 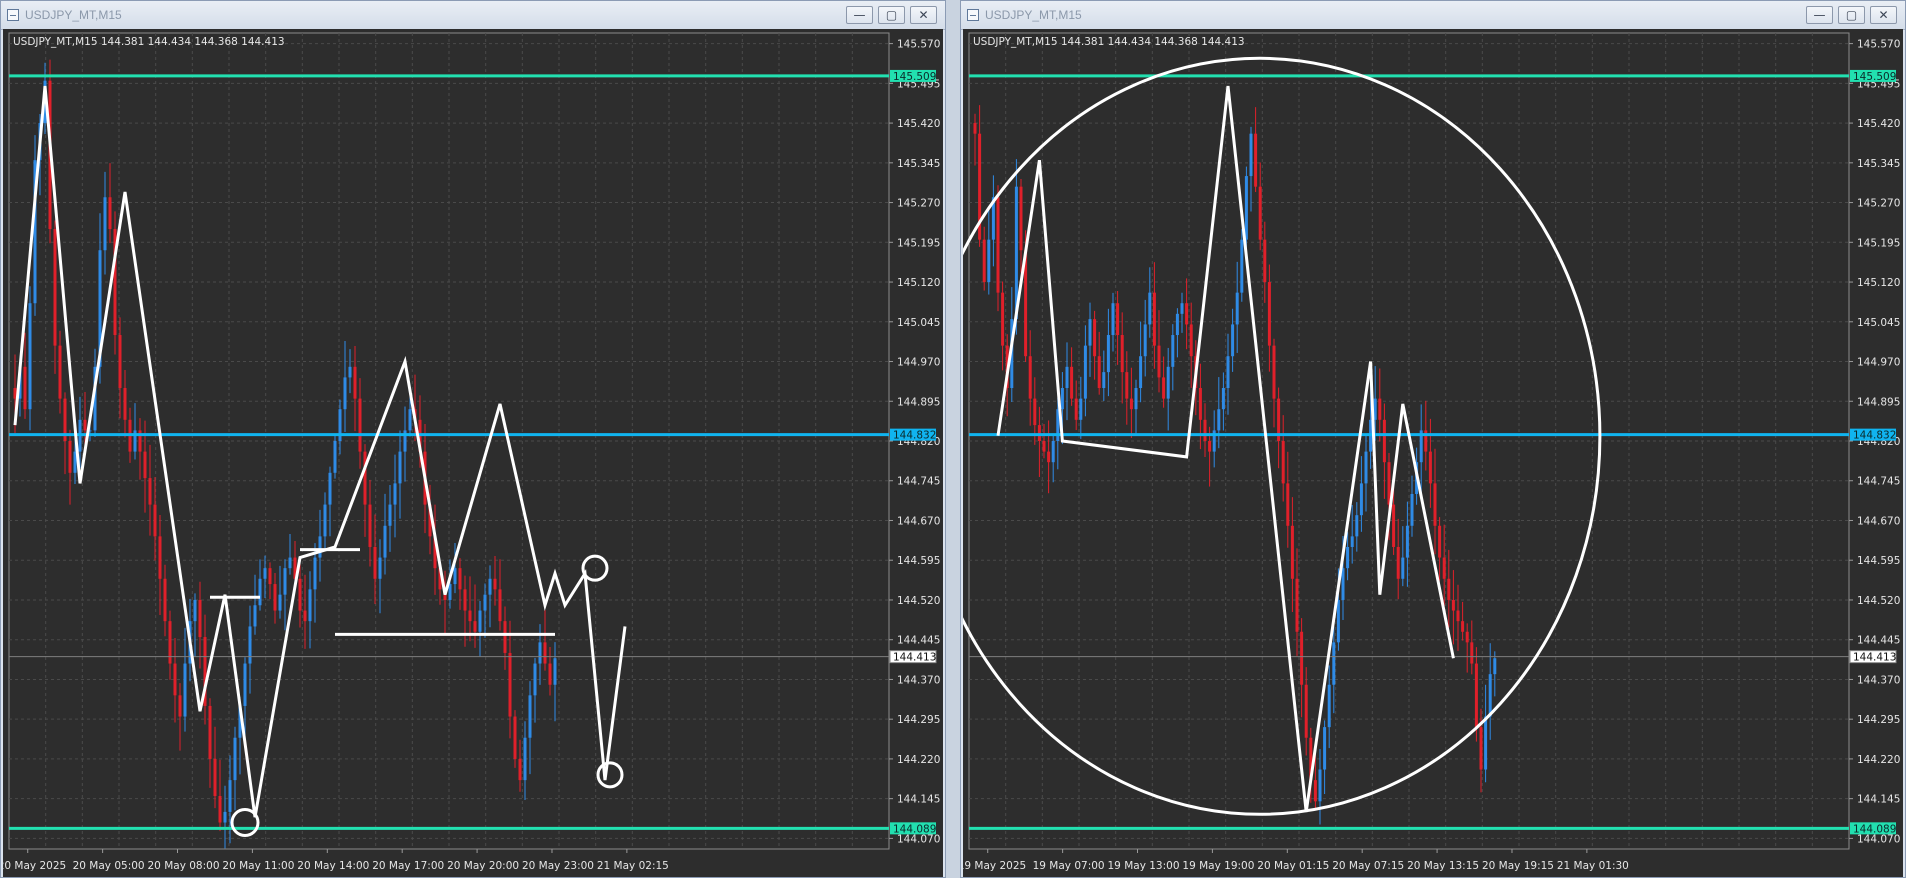 I want to click on time-tick-label: 21 May 02:15, so click(x=633, y=866).